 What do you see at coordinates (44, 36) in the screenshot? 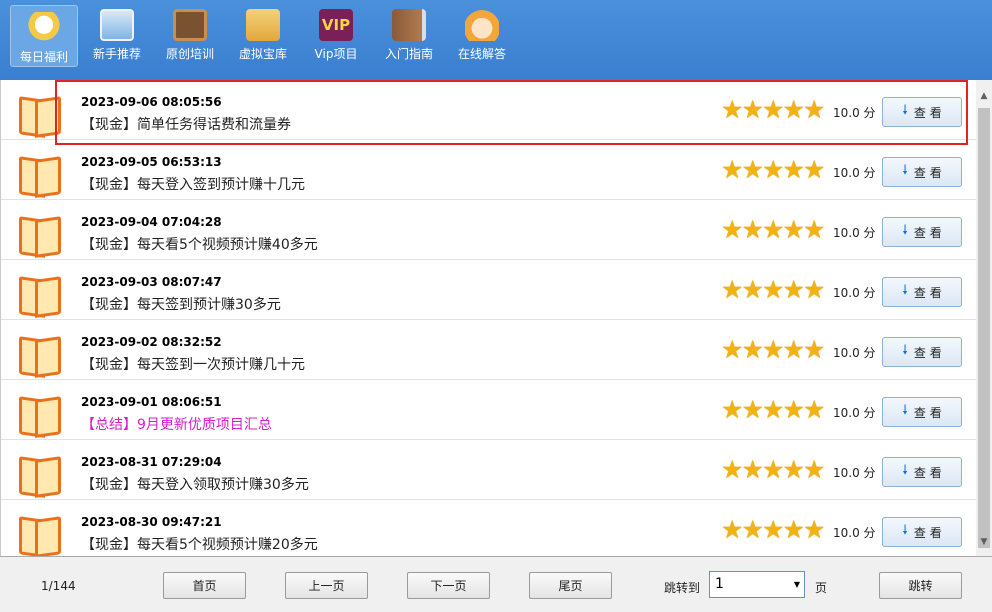
I see `tool-daily-welfare: 每日福利` at bounding box center [44, 36].